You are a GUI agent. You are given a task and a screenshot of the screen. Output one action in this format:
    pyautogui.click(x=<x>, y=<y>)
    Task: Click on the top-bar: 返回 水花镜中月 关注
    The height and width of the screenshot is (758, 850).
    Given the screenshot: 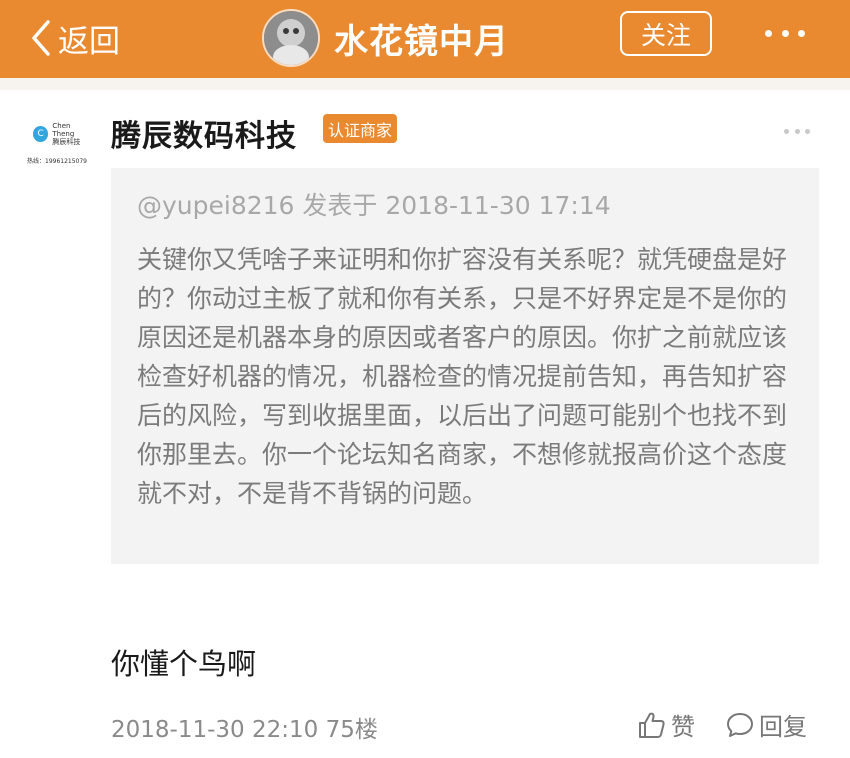 What is the action you would take?
    pyautogui.click(x=425, y=39)
    